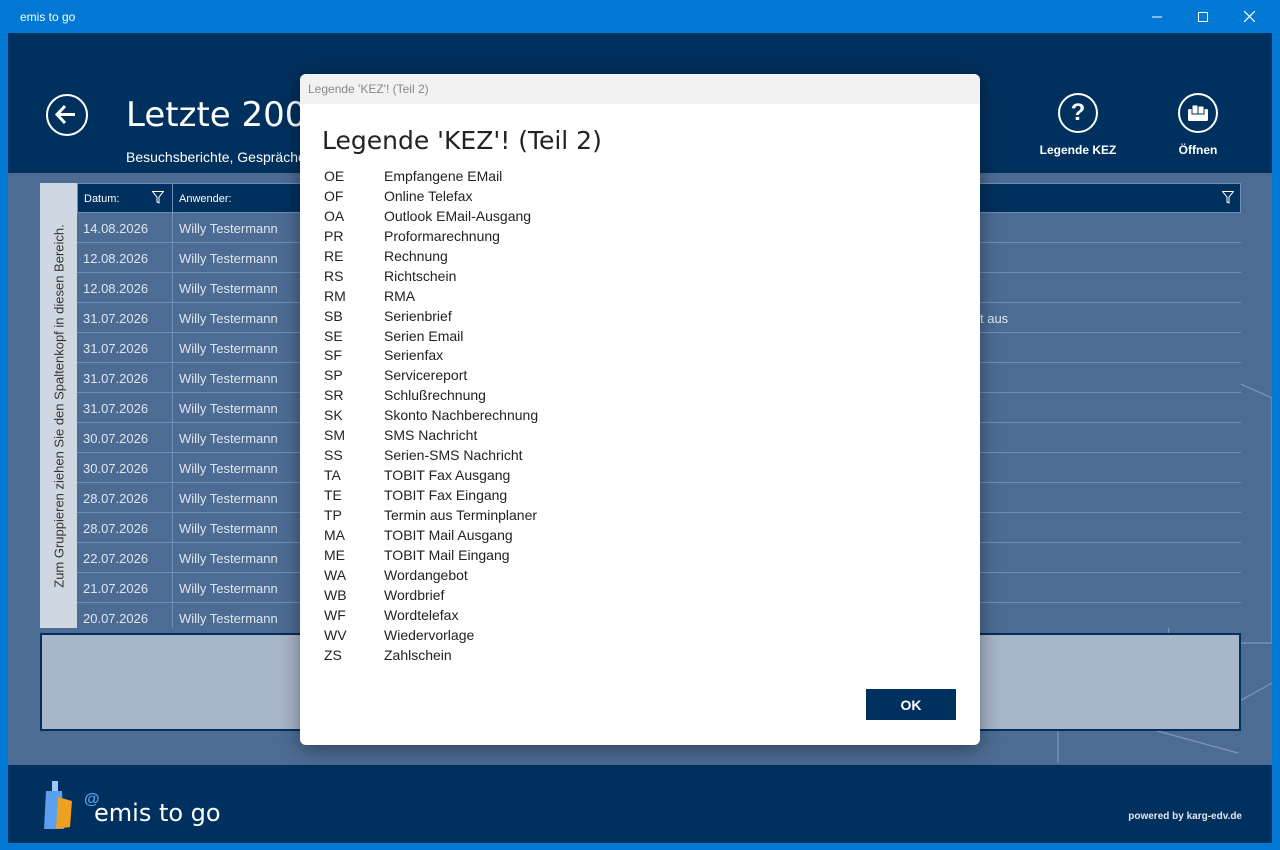 The width and height of the screenshot is (1280, 850). I want to click on legend-description: Serienbrief, so click(418, 315).